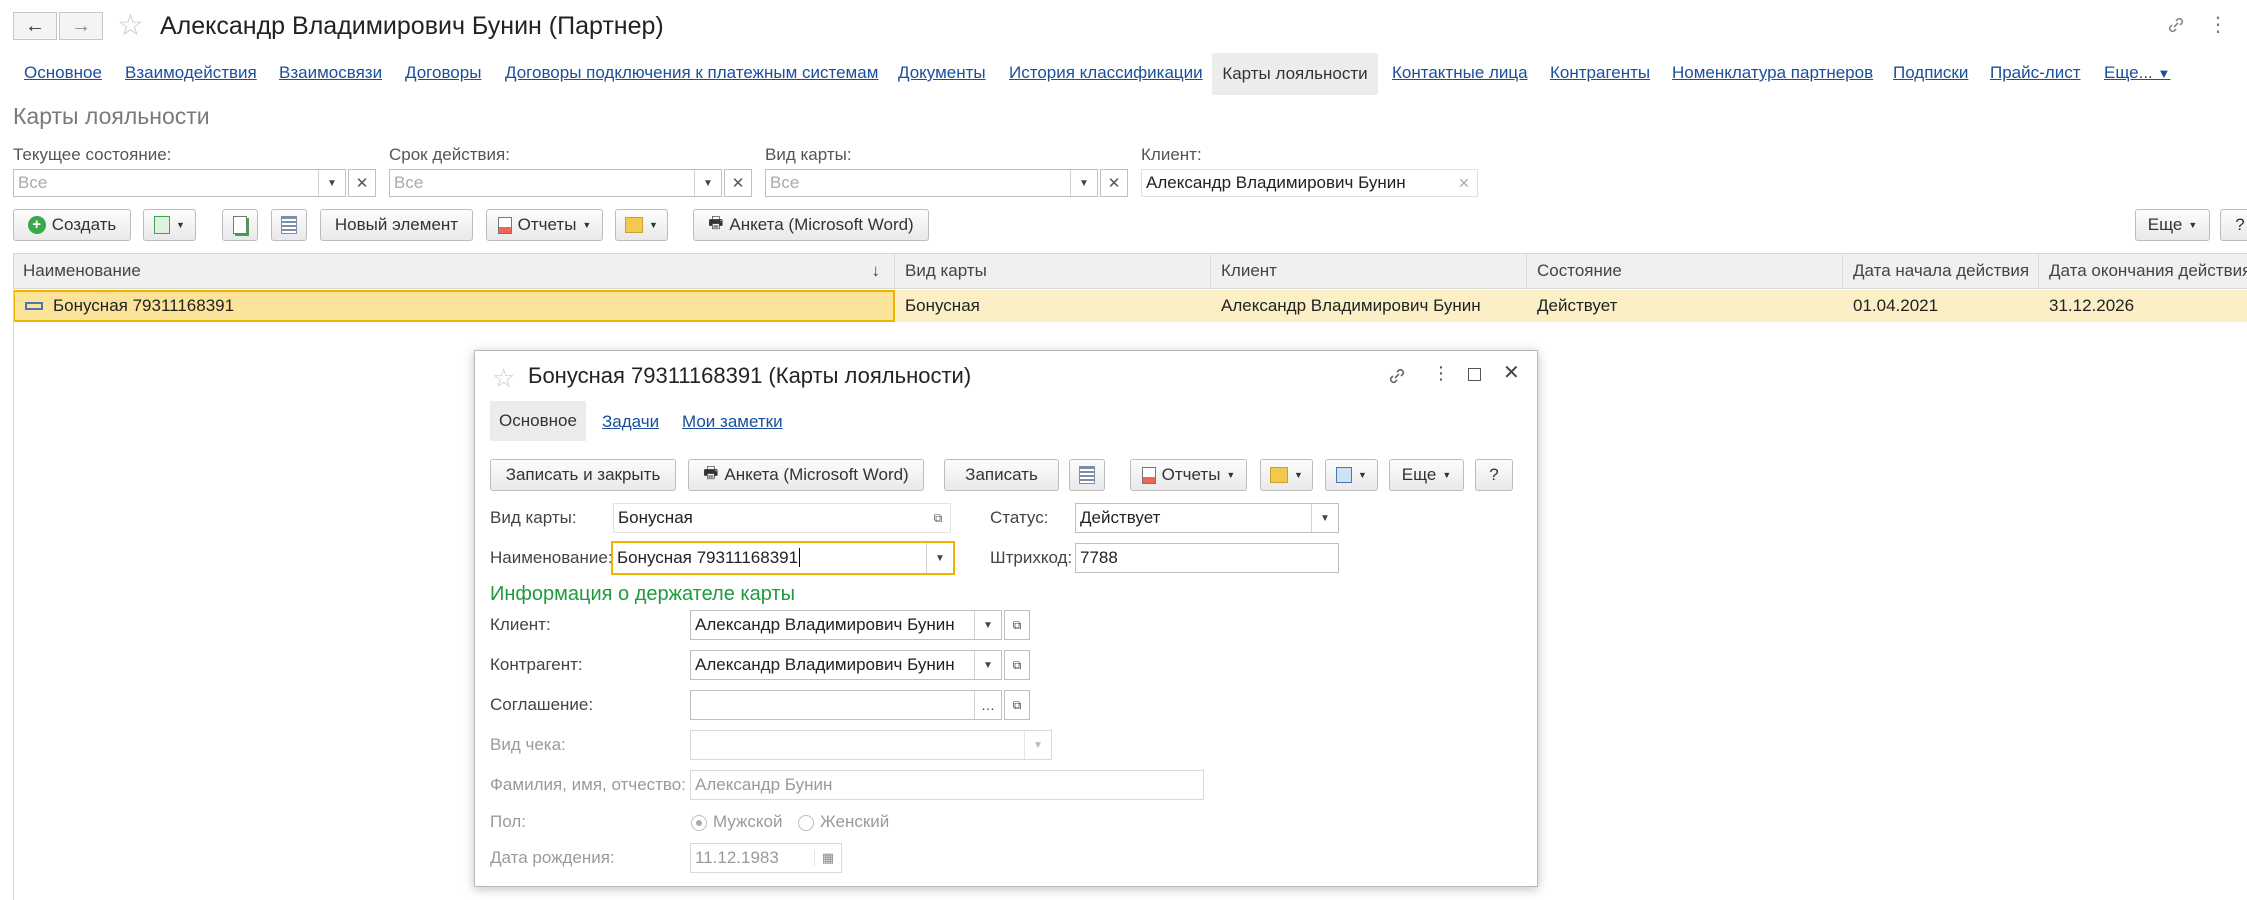 The height and width of the screenshot is (900, 2247). Describe the element at coordinates (1419, 474) in the screenshot. I see `dialog-more-label: Еще` at that location.